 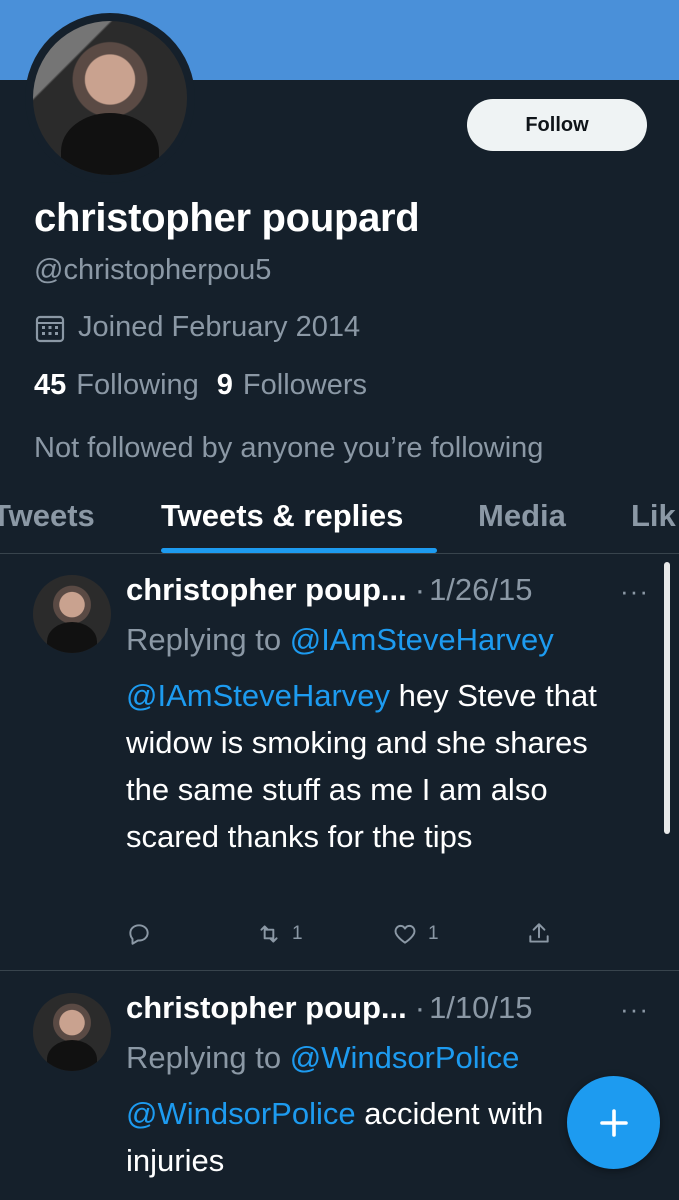 I want to click on tweet-mention: @WindsorPolice, so click(x=241, y=1113).